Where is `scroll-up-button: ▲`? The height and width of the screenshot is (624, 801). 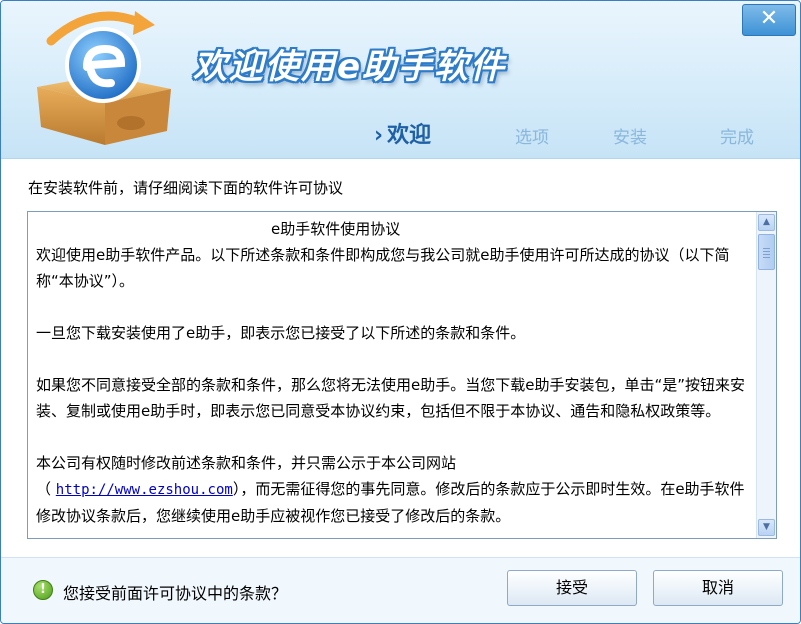
scroll-up-button: ▲ is located at coordinates (766, 222).